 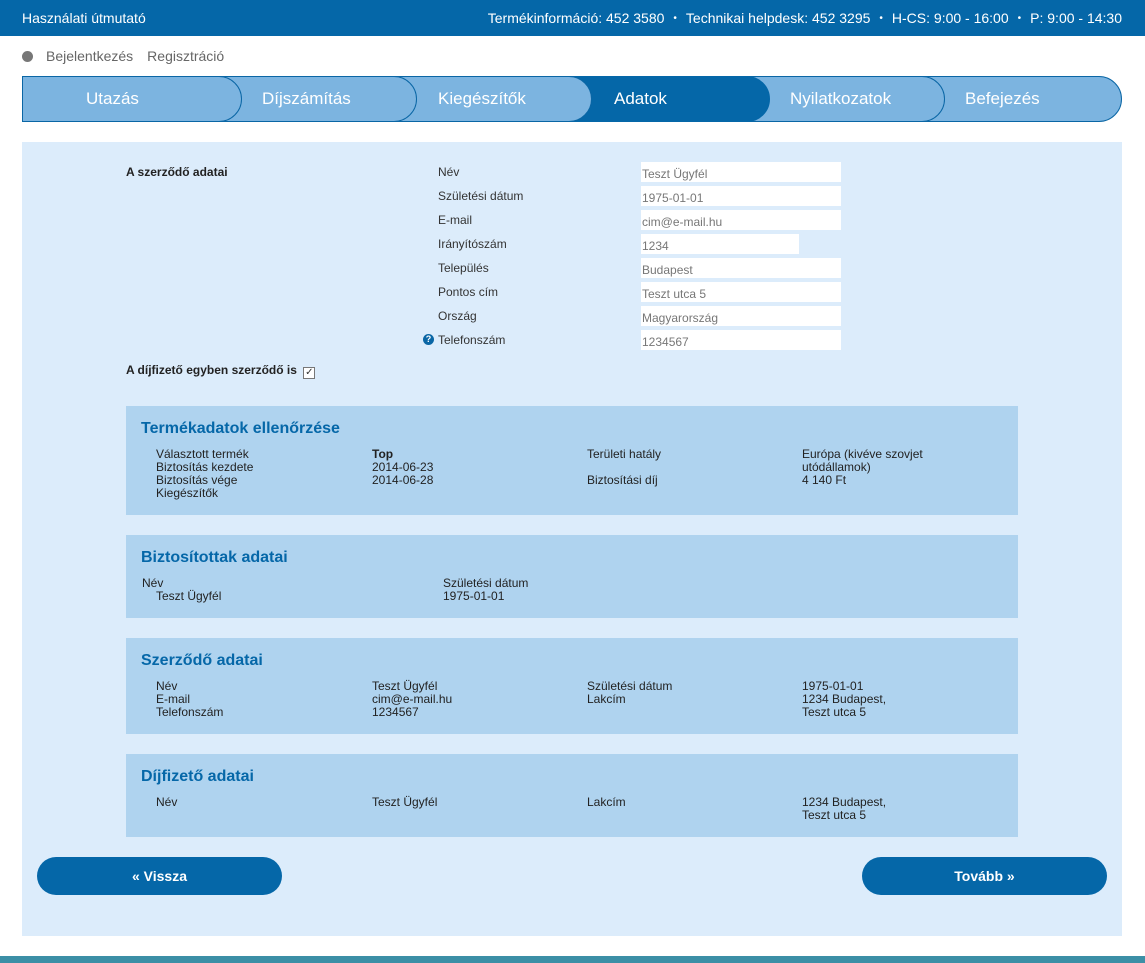 I want to click on field-name: Név, so click(x=572, y=172).